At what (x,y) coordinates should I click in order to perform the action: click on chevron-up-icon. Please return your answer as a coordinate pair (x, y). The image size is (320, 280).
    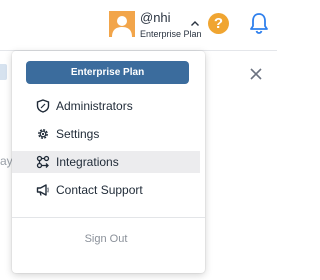
    Looking at the image, I should click on (195, 24).